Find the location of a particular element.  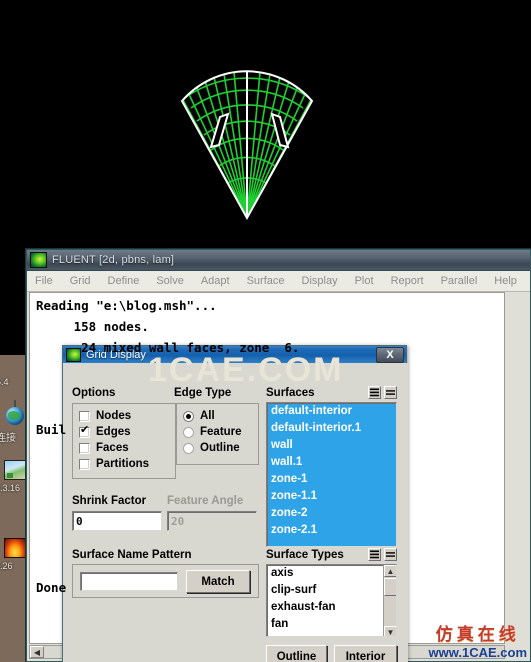

menu-item-surface: Surface is located at coordinates (266, 281).